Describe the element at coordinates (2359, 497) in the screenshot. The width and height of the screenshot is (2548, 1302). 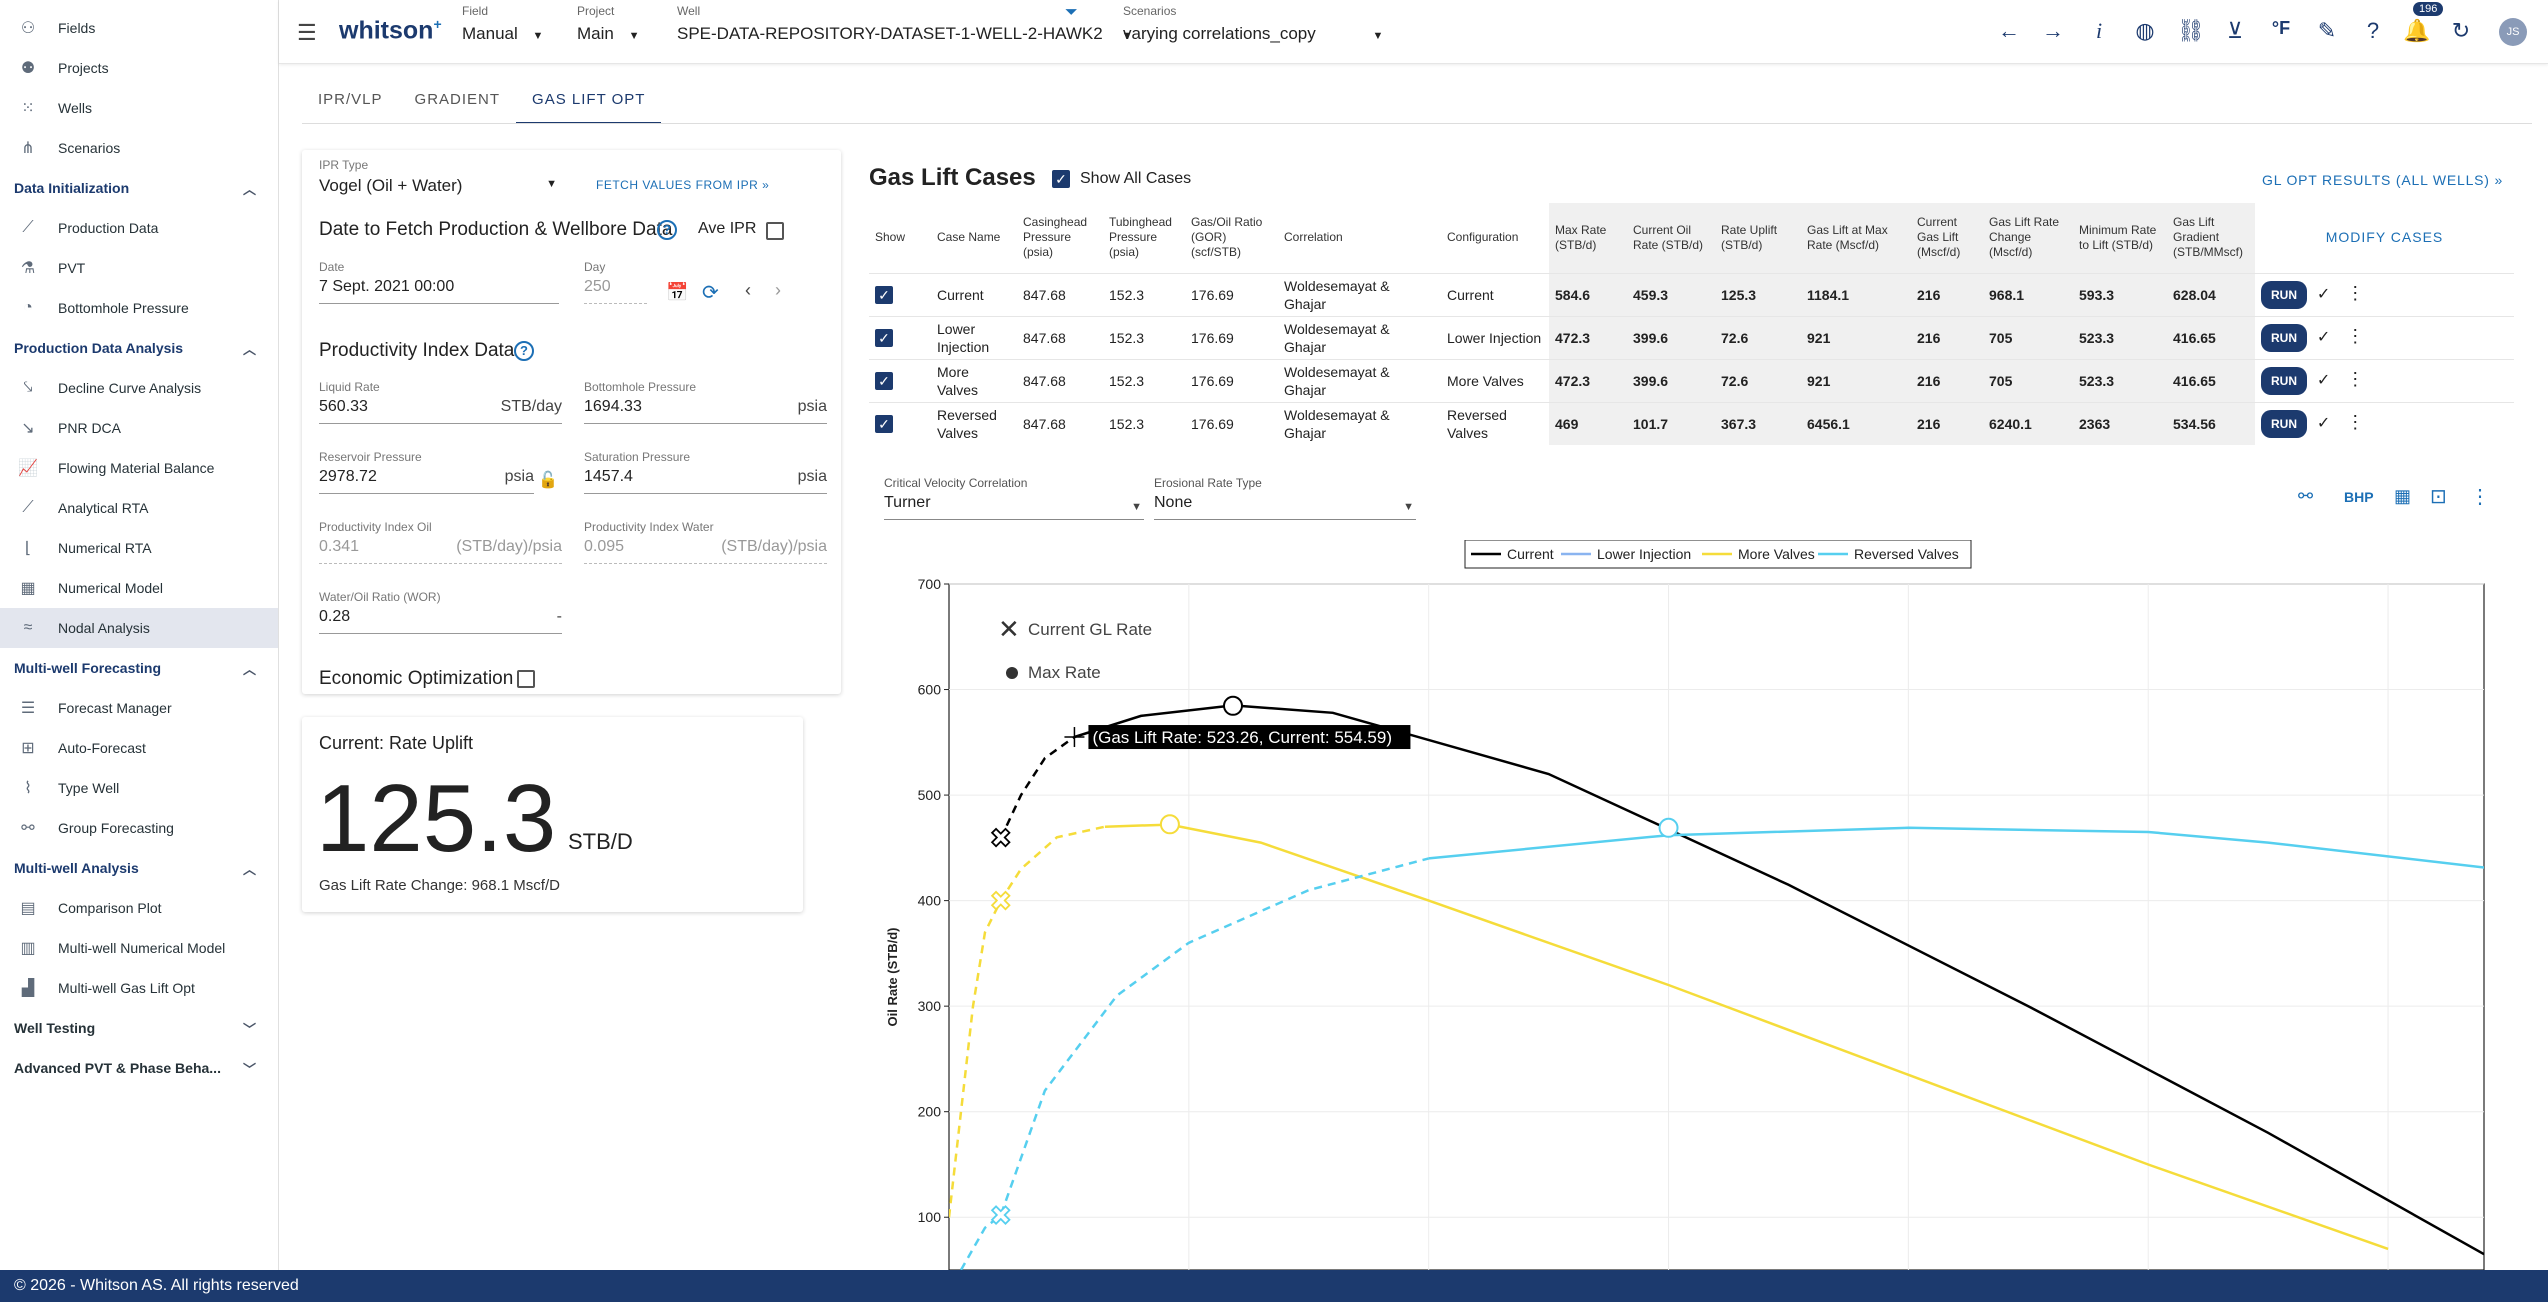
I see `bhp-toggle-button: BHP` at that location.